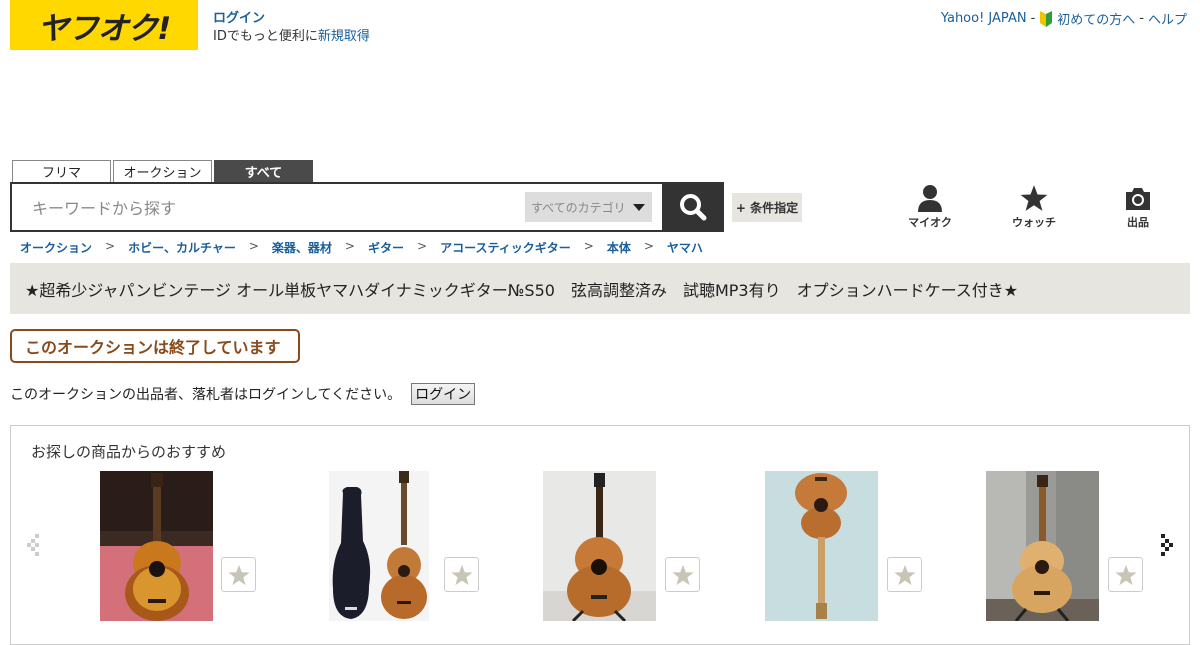  What do you see at coordinates (1138, 199) in the screenshot?
I see `camera-icon` at bounding box center [1138, 199].